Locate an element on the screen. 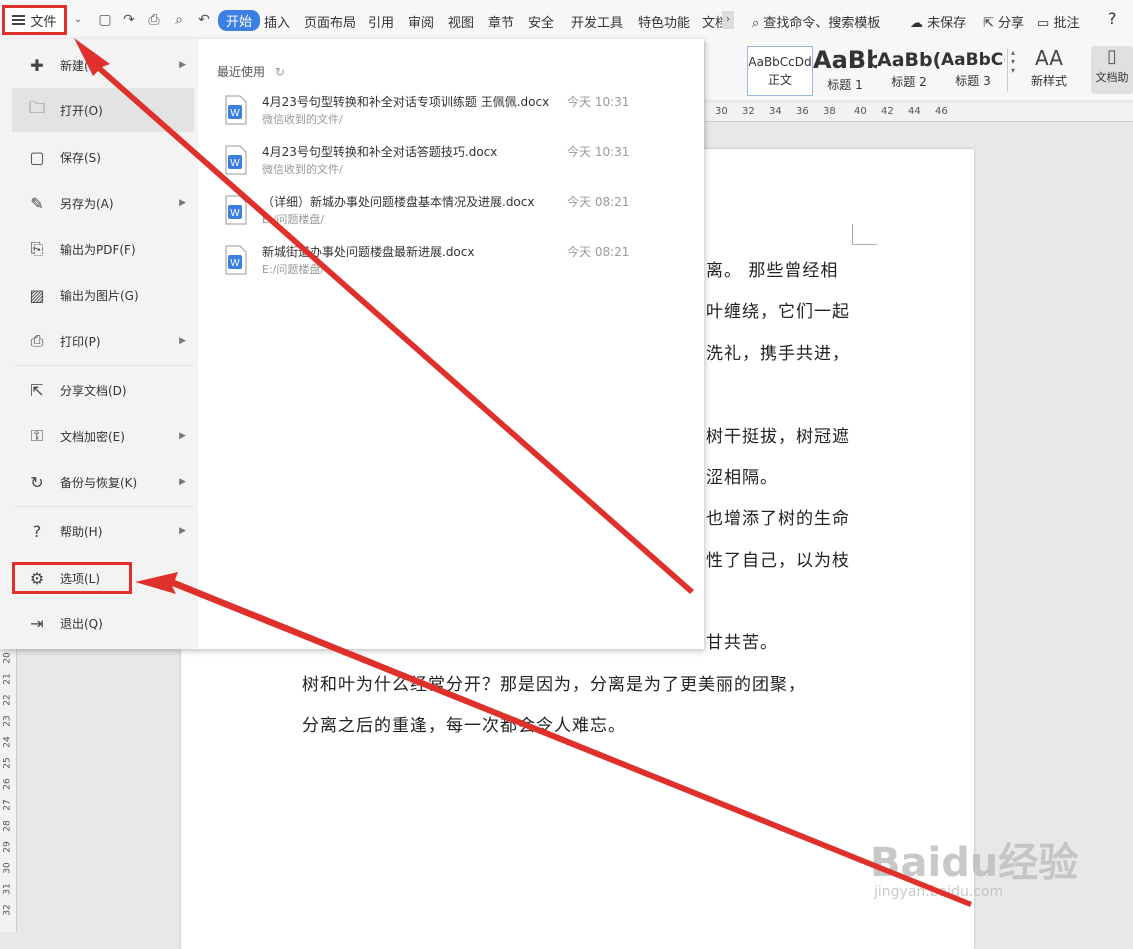 The image size is (1133, 949). redo-icon: ↷ is located at coordinates (129, 20).